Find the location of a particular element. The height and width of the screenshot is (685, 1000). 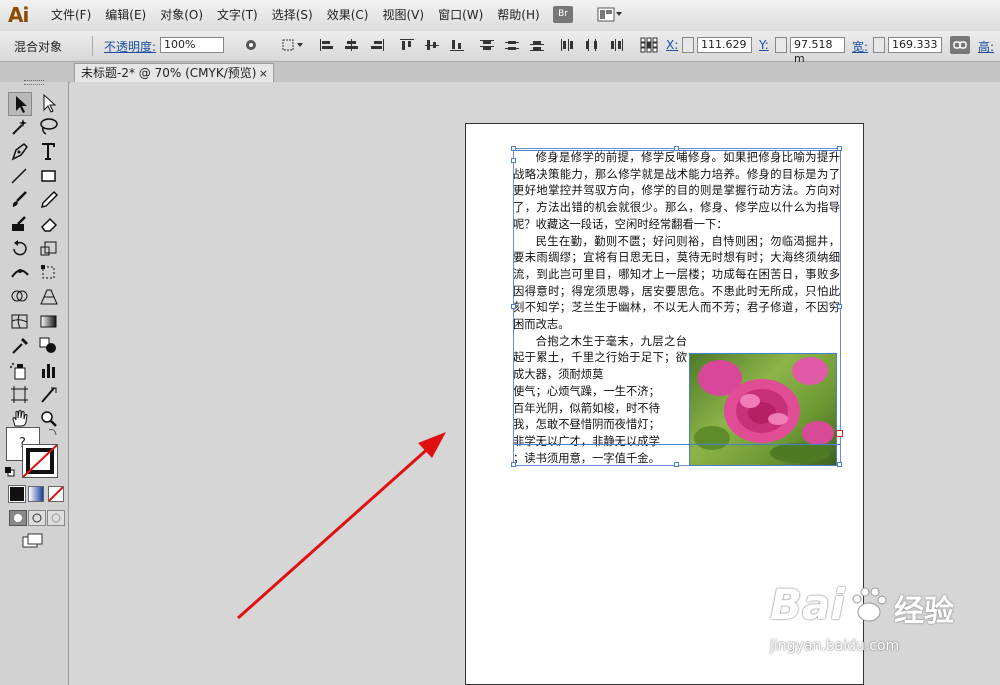

baidu-watermark: Bai 经验 jingyan.baidu.com is located at coordinates (875, 632).